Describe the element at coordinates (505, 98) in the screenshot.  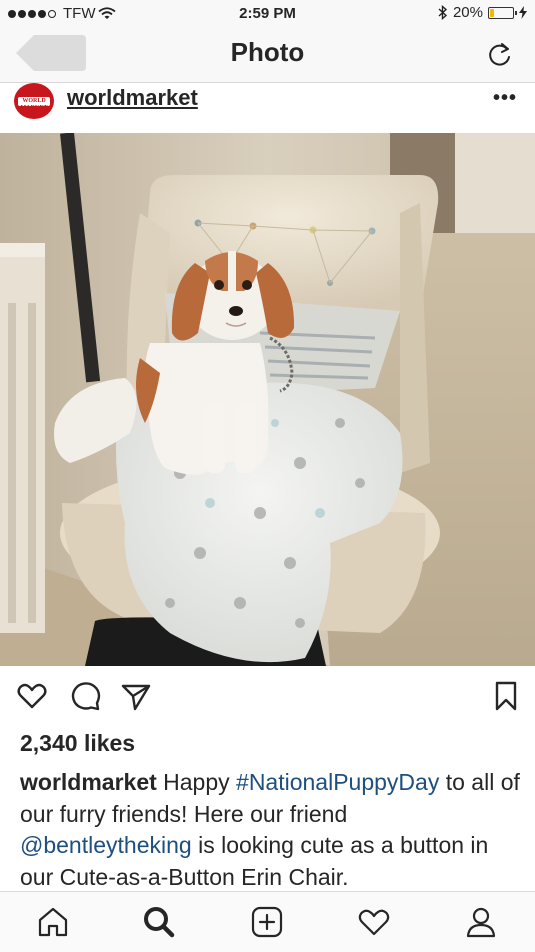
I see `more-options-icon: •••` at that location.